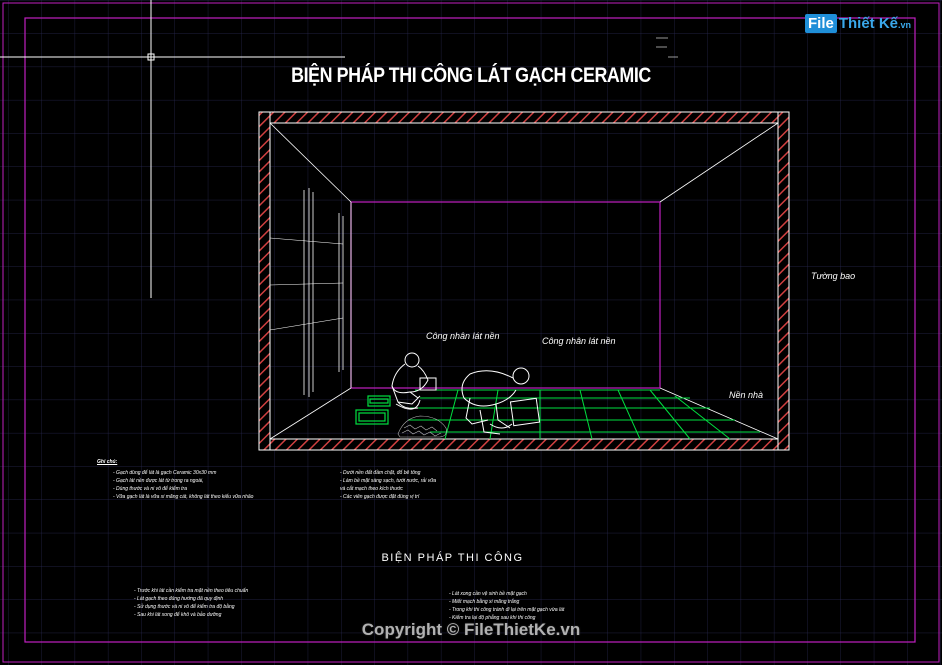 The width and height of the screenshot is (942, 665). Describe the element at coordinates (107, 462) in the screenshot. I see `notes-heading: Ghi chú:` at that location.